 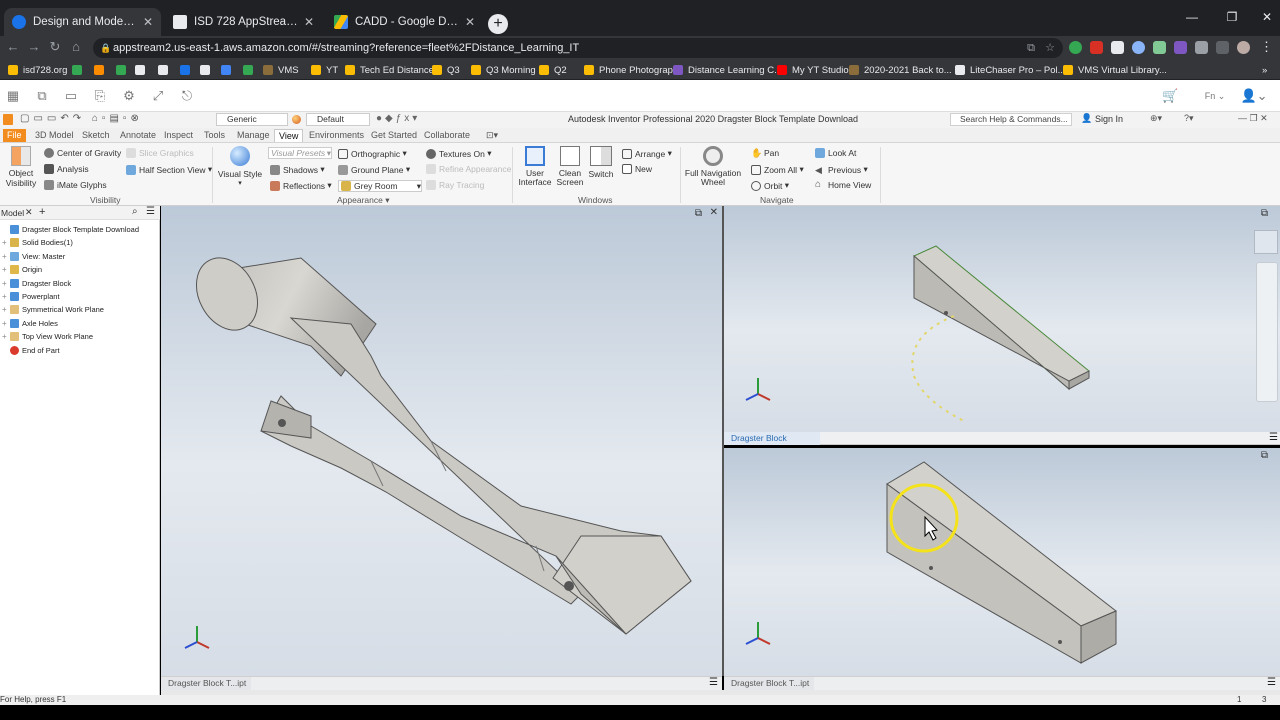 I want to click on clipboard-icon: ⎘, so click(x=100, y=96).